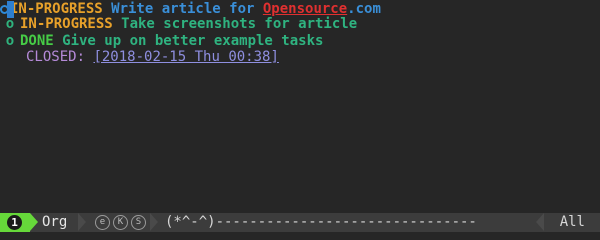 The width and height of the screenshot is (600, 240). I want to click on closed-keyword: CLOSED:, so click(56, 57).